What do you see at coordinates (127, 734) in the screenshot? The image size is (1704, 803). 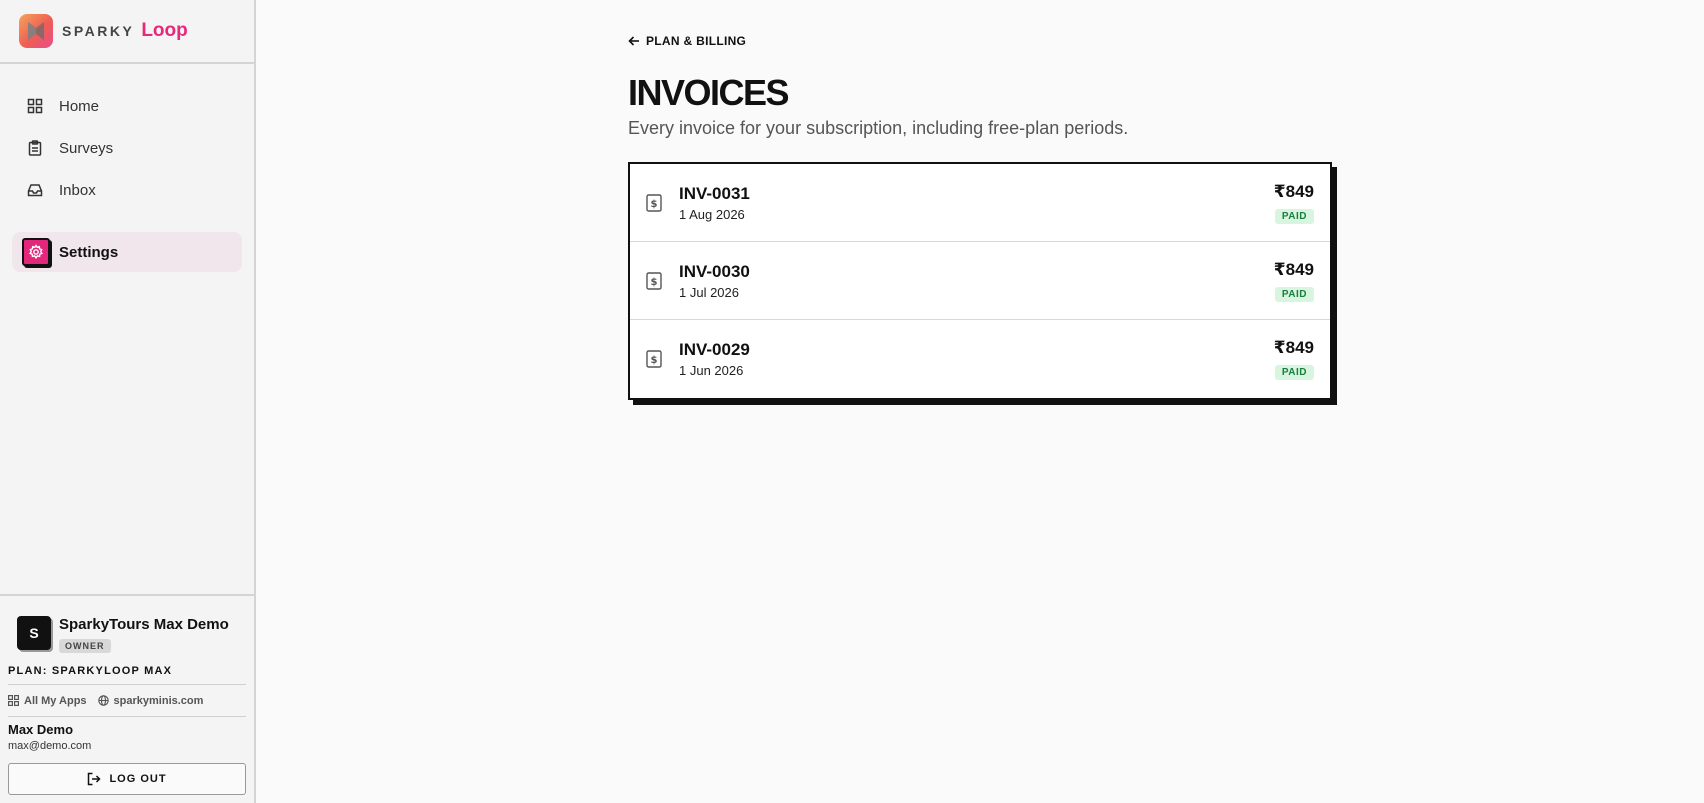 I see `user-info: Max Demo max@demo.com` at bounding box center [127, 734].